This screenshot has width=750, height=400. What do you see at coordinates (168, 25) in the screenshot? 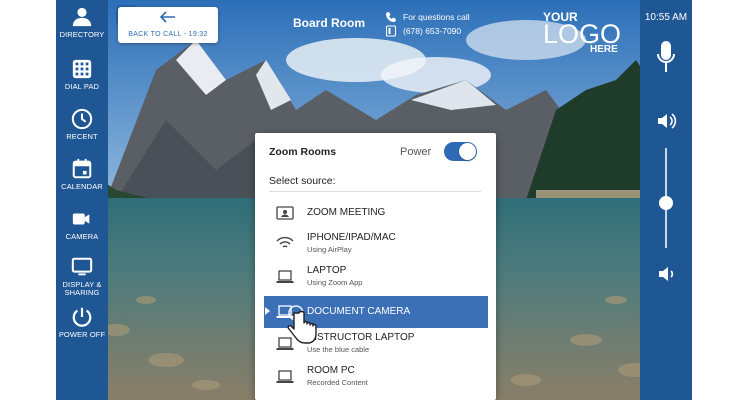
I see `back-to-call-button: BACK TO CALL - 19:32` at bounding box center [168, 25].